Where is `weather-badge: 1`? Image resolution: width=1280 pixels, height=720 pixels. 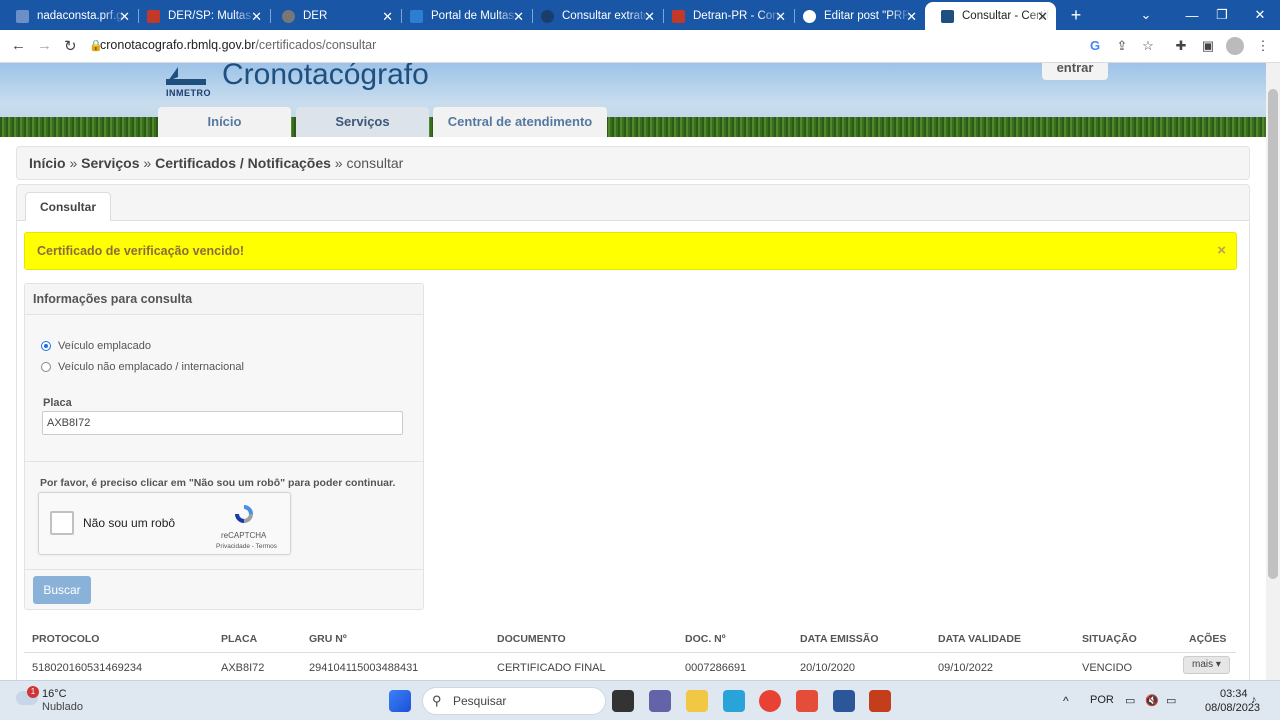
weather-badge: 1 is located at coordinates (33, 692).